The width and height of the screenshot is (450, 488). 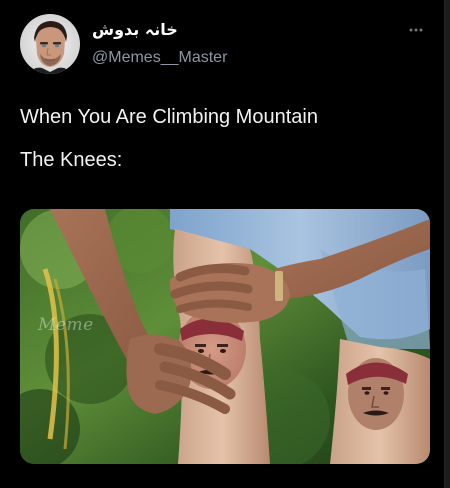 I want to click on user-handle: @Memes__Master, so click(x=159, y=58).